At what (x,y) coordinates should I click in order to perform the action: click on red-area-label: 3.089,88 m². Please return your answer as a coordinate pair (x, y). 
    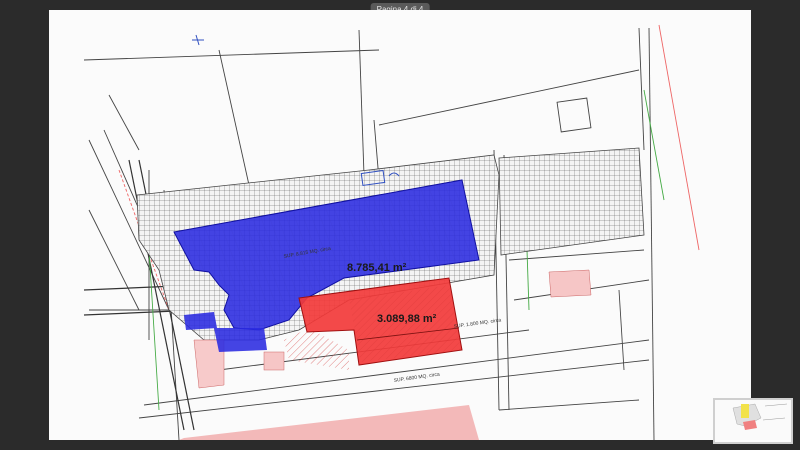
    Looking at the image, I should click on (407, 319).